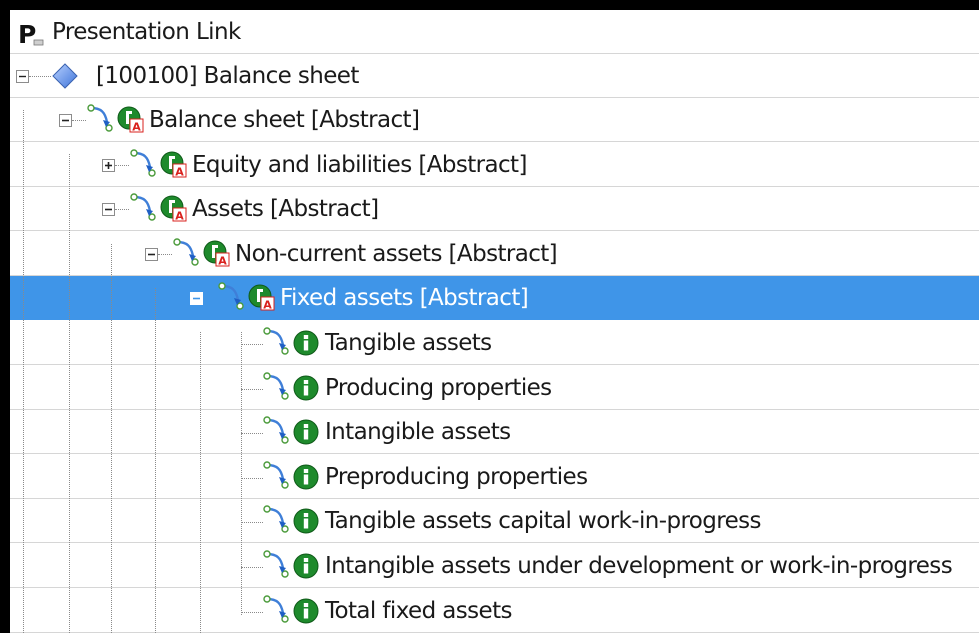 The image size is (979, 633). Describe the element at coordinates (543, 521) in the screenshot. I see `node-label: Tangible assets capital work-in-progress` at that location.